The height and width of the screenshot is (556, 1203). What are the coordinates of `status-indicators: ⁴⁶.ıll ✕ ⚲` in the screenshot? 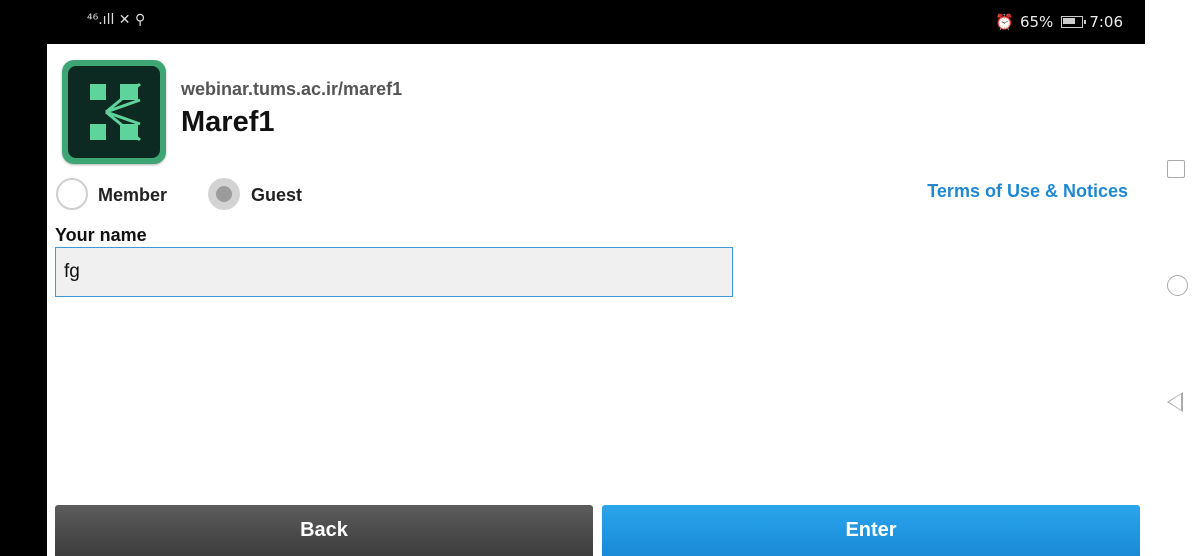 It's located at (116, 20).